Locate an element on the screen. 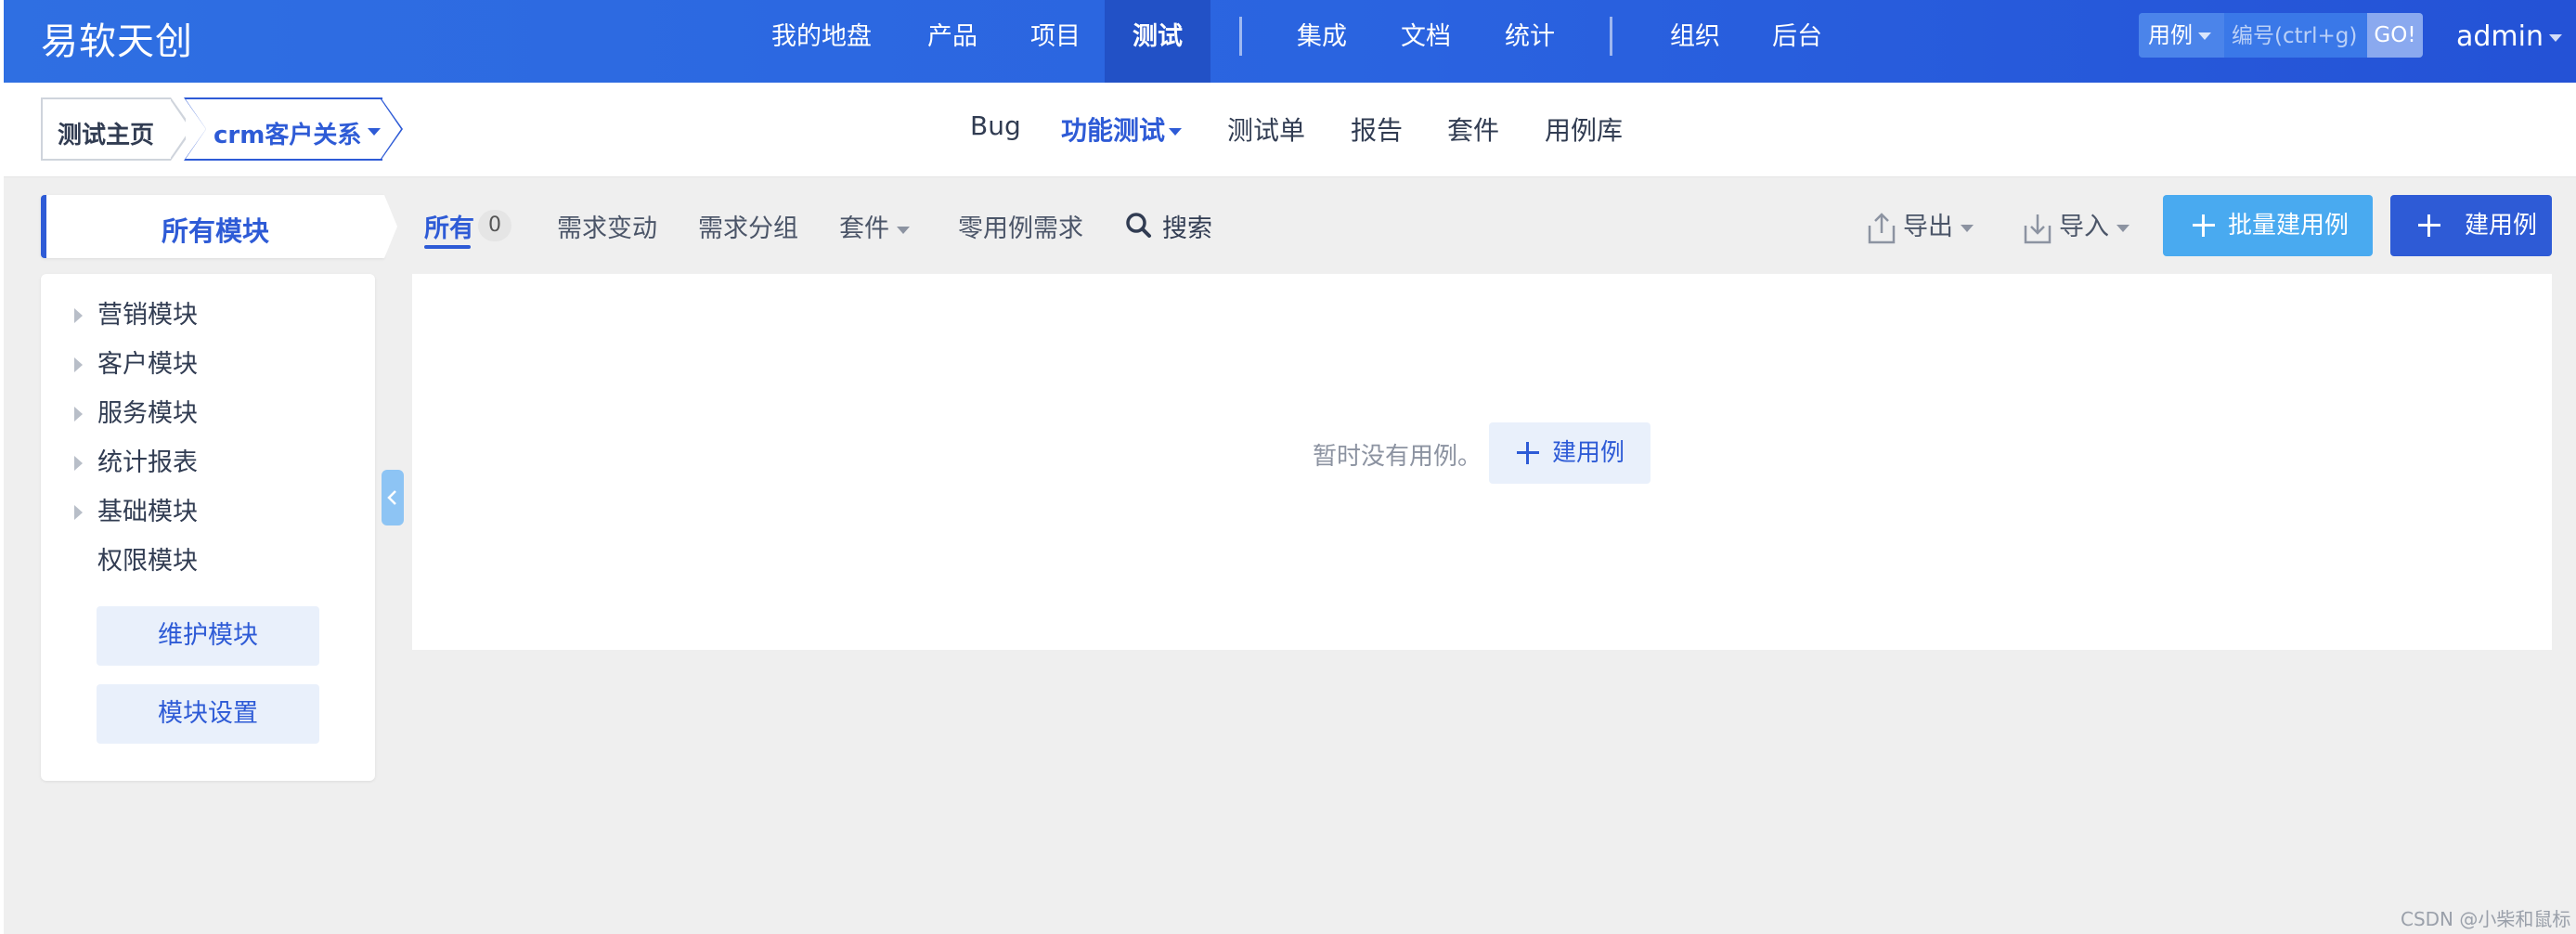 The width and height of the screenshot is (2576, 934). all-modules-header: 所有模块 is located at coordinates (219, 226).